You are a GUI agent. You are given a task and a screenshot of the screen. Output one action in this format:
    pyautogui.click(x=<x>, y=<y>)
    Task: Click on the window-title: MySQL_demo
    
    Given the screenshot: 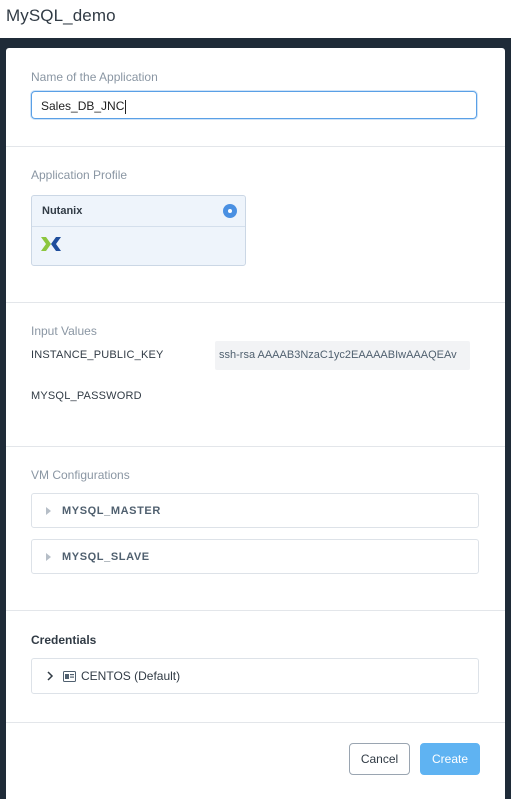 What is the action you would take?
    pyautogui.click(x=61, y=15)
    